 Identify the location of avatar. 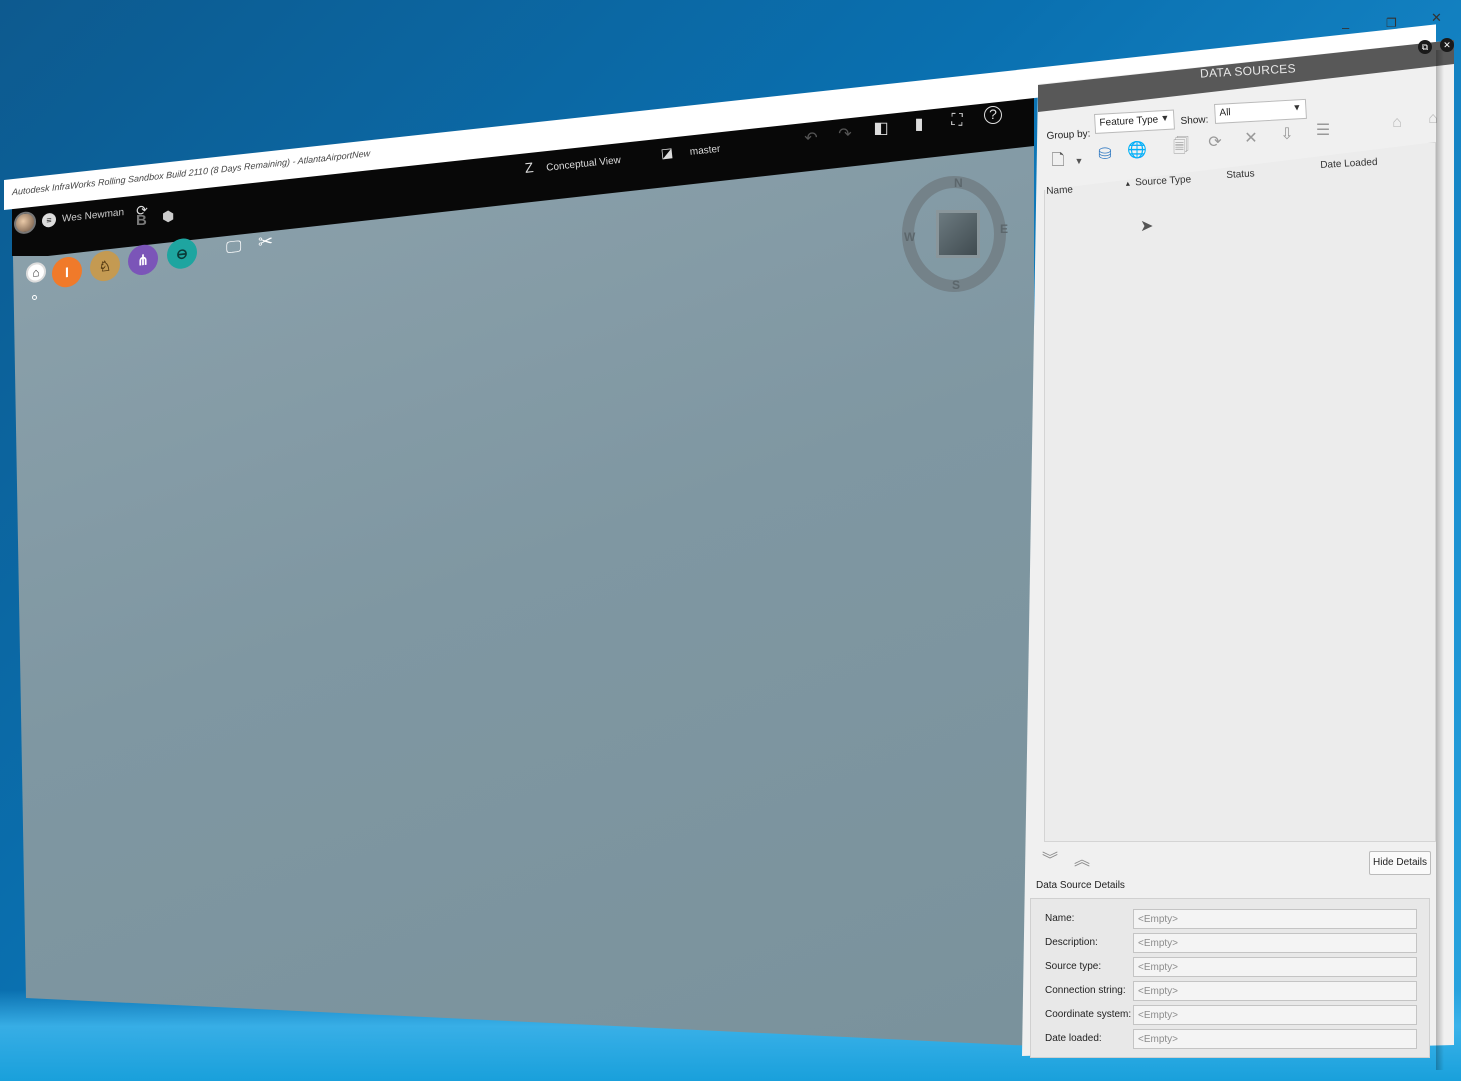
(25, 222).